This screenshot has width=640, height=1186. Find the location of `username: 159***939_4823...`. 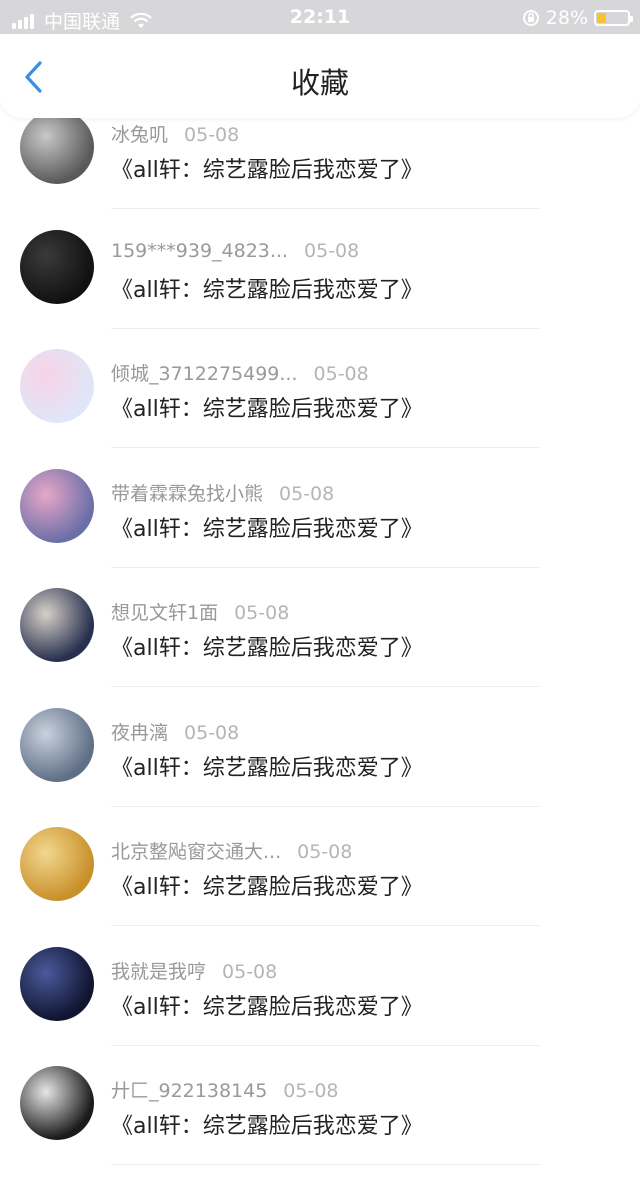

username: 159***939_4823... is located at coordinates (199, 251).